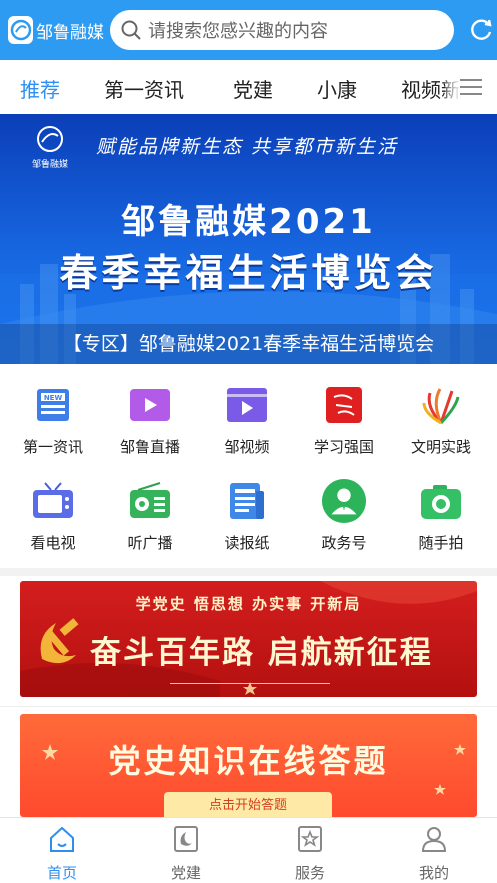  Describe the element at coordinates (61, 873) in the screenshot. I see `nav-label: 首页` at that location.